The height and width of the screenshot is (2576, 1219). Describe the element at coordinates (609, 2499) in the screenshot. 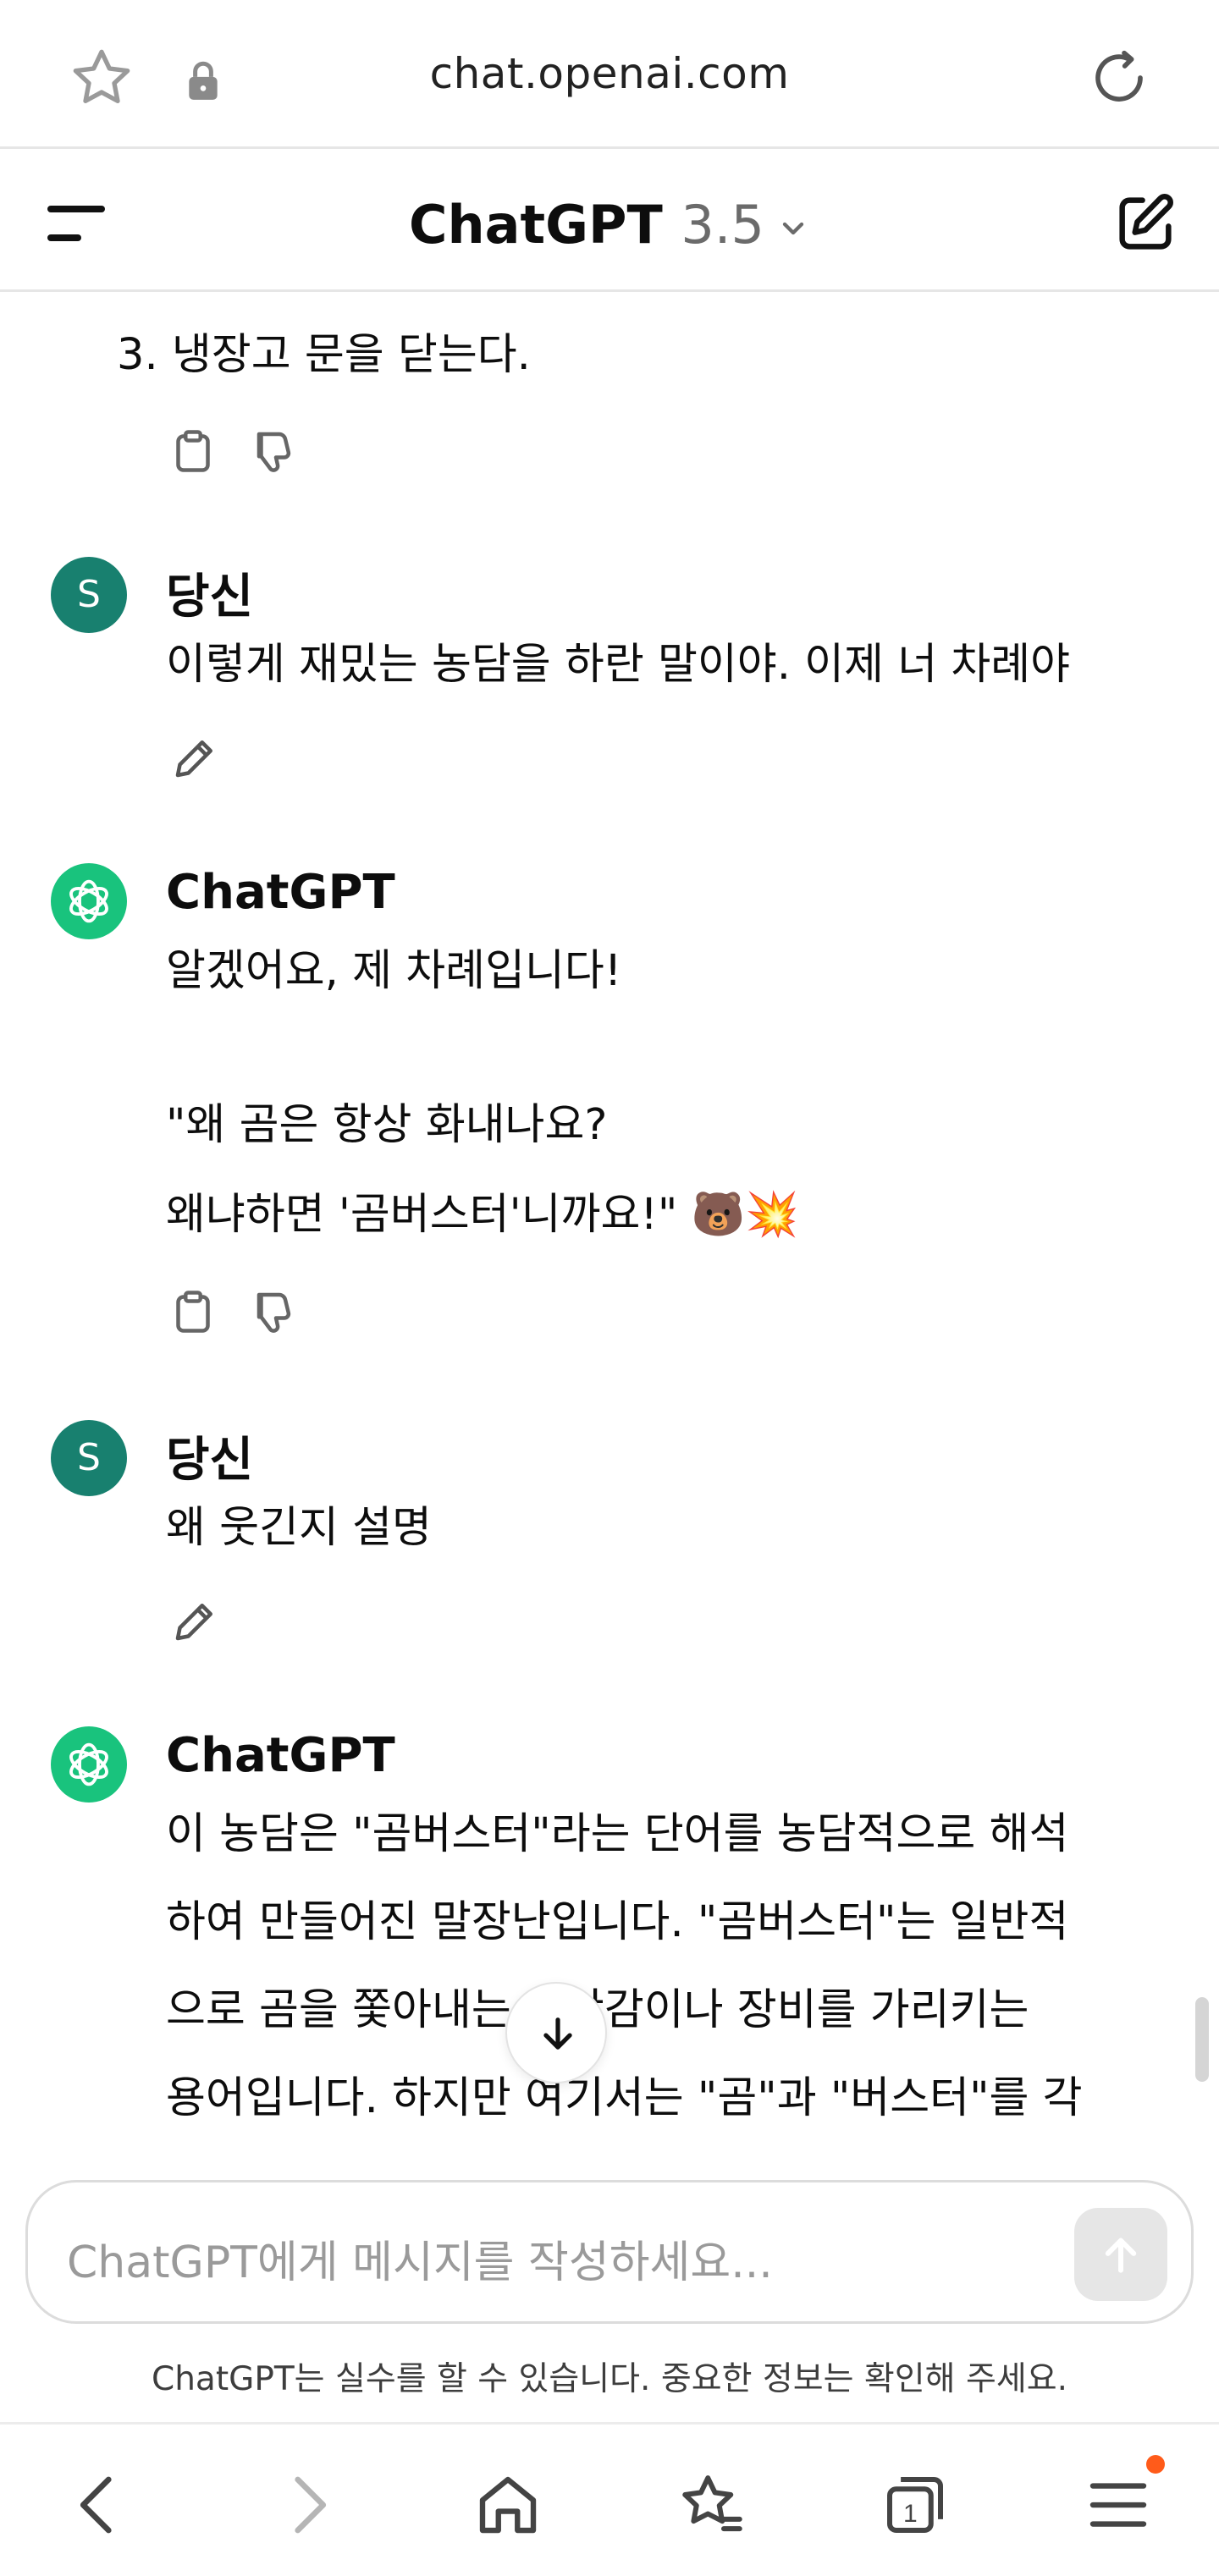

I see `browser-nav-bar: 1` at that location.